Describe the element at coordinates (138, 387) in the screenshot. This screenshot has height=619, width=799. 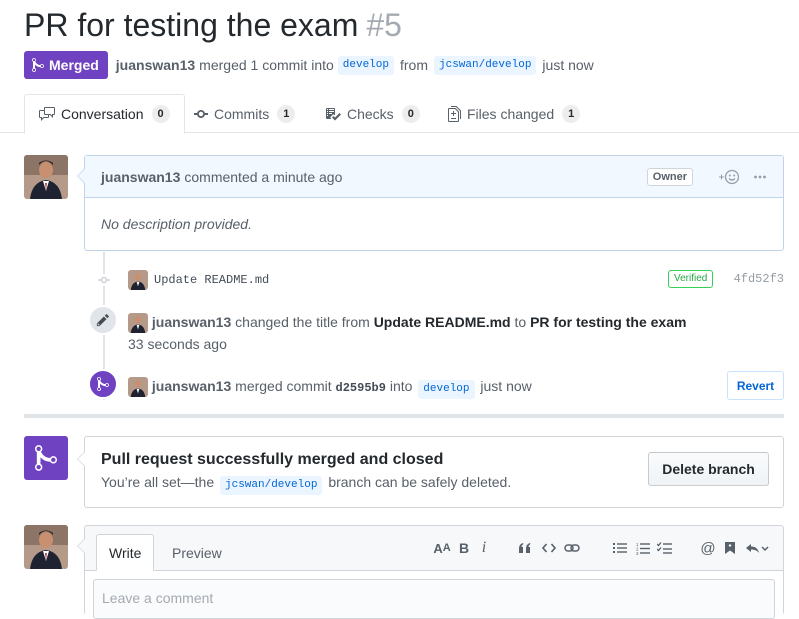
I see `merge-actor-avatar` at that location.